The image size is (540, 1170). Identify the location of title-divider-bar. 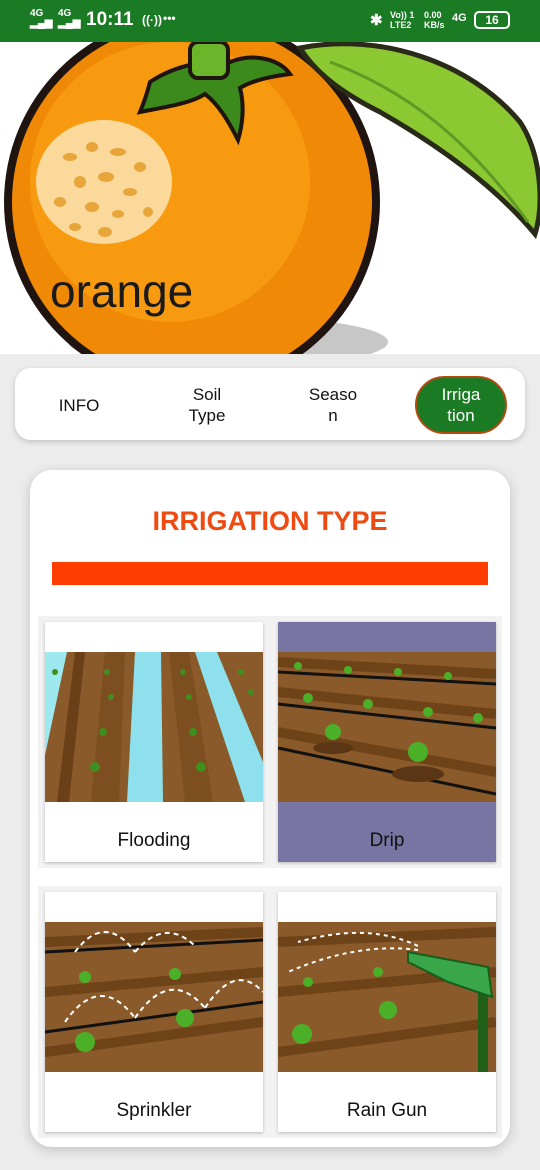
(270, 573).